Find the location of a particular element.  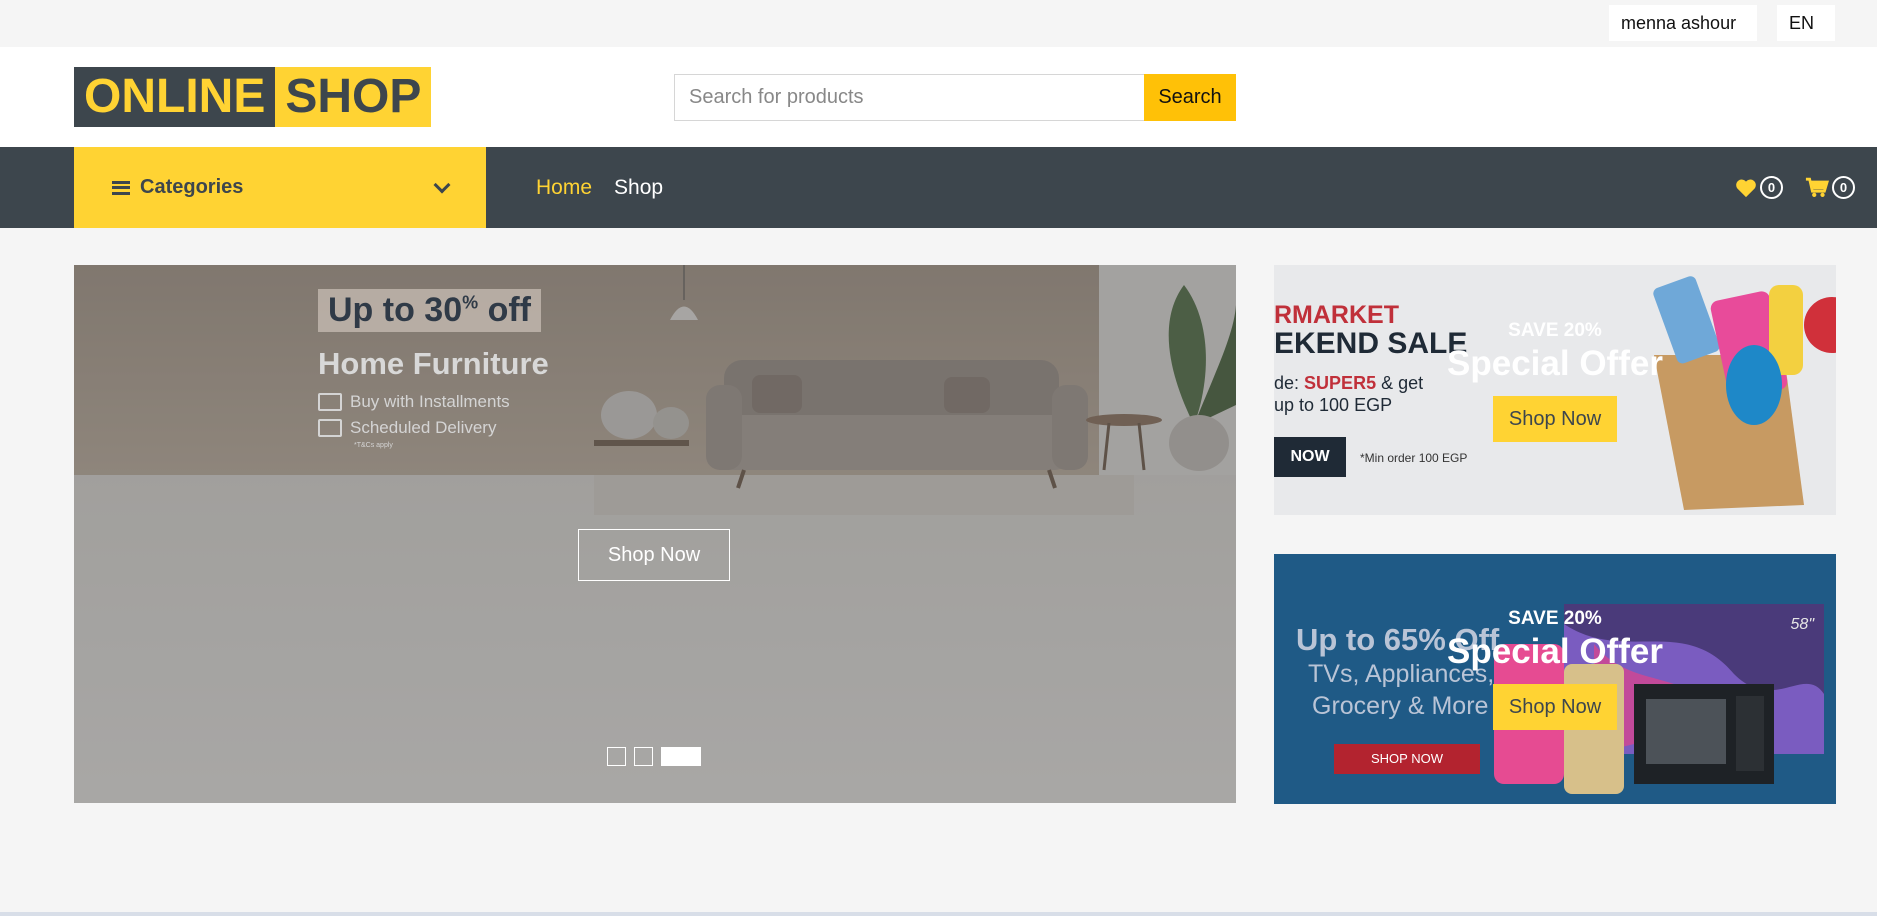

banner-title: Home Furniture is located at coordinates (433, 363).